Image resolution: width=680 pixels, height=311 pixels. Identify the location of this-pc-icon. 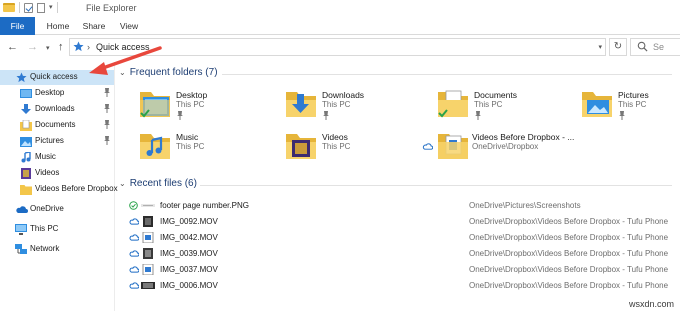
(21, 229).